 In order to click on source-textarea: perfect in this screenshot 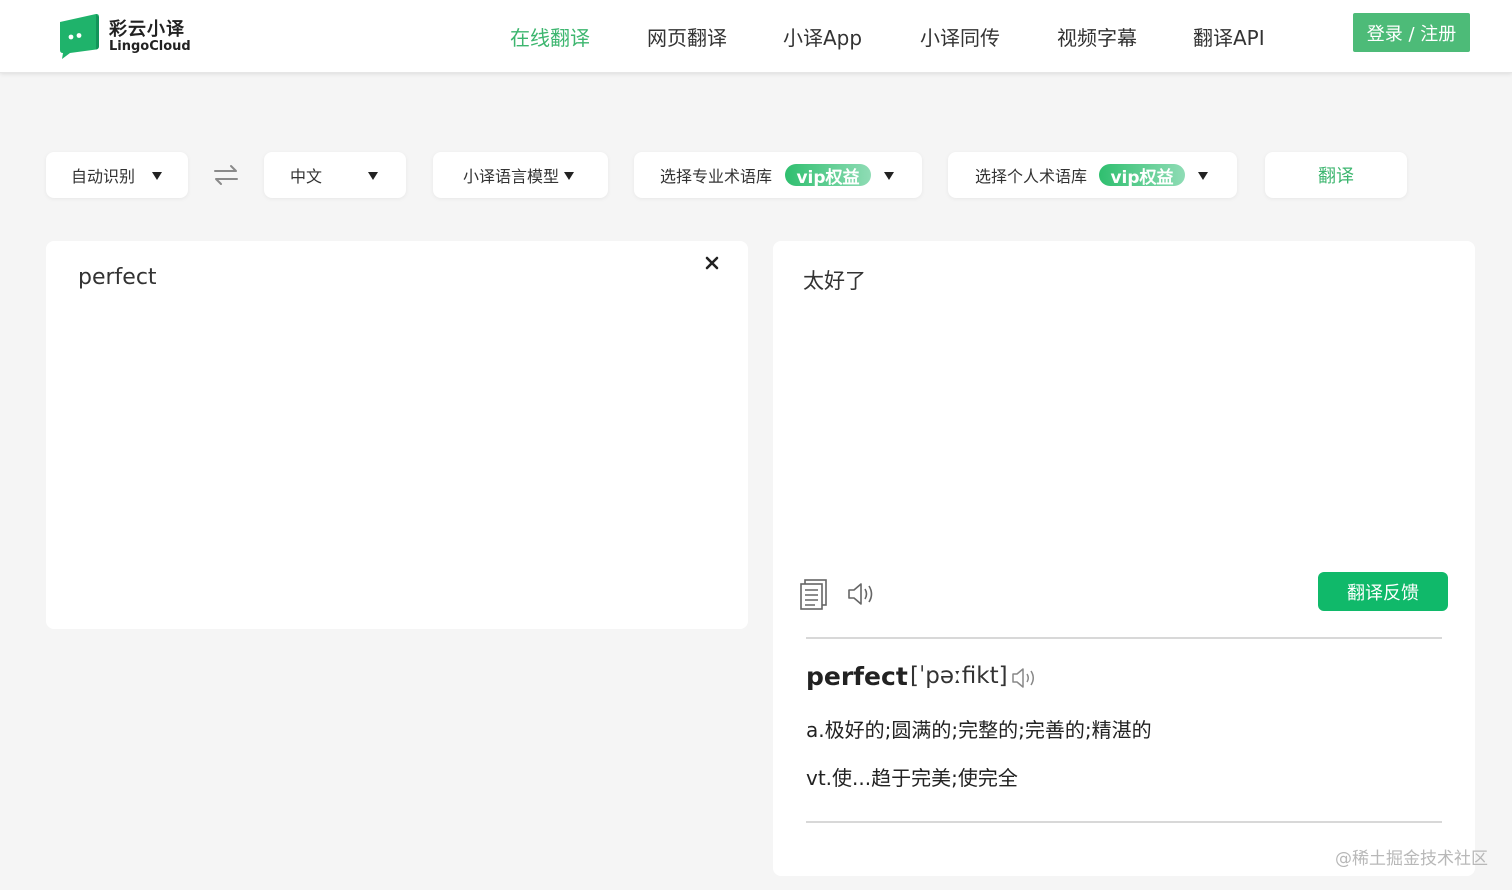, I will do `click(117, 277)`.